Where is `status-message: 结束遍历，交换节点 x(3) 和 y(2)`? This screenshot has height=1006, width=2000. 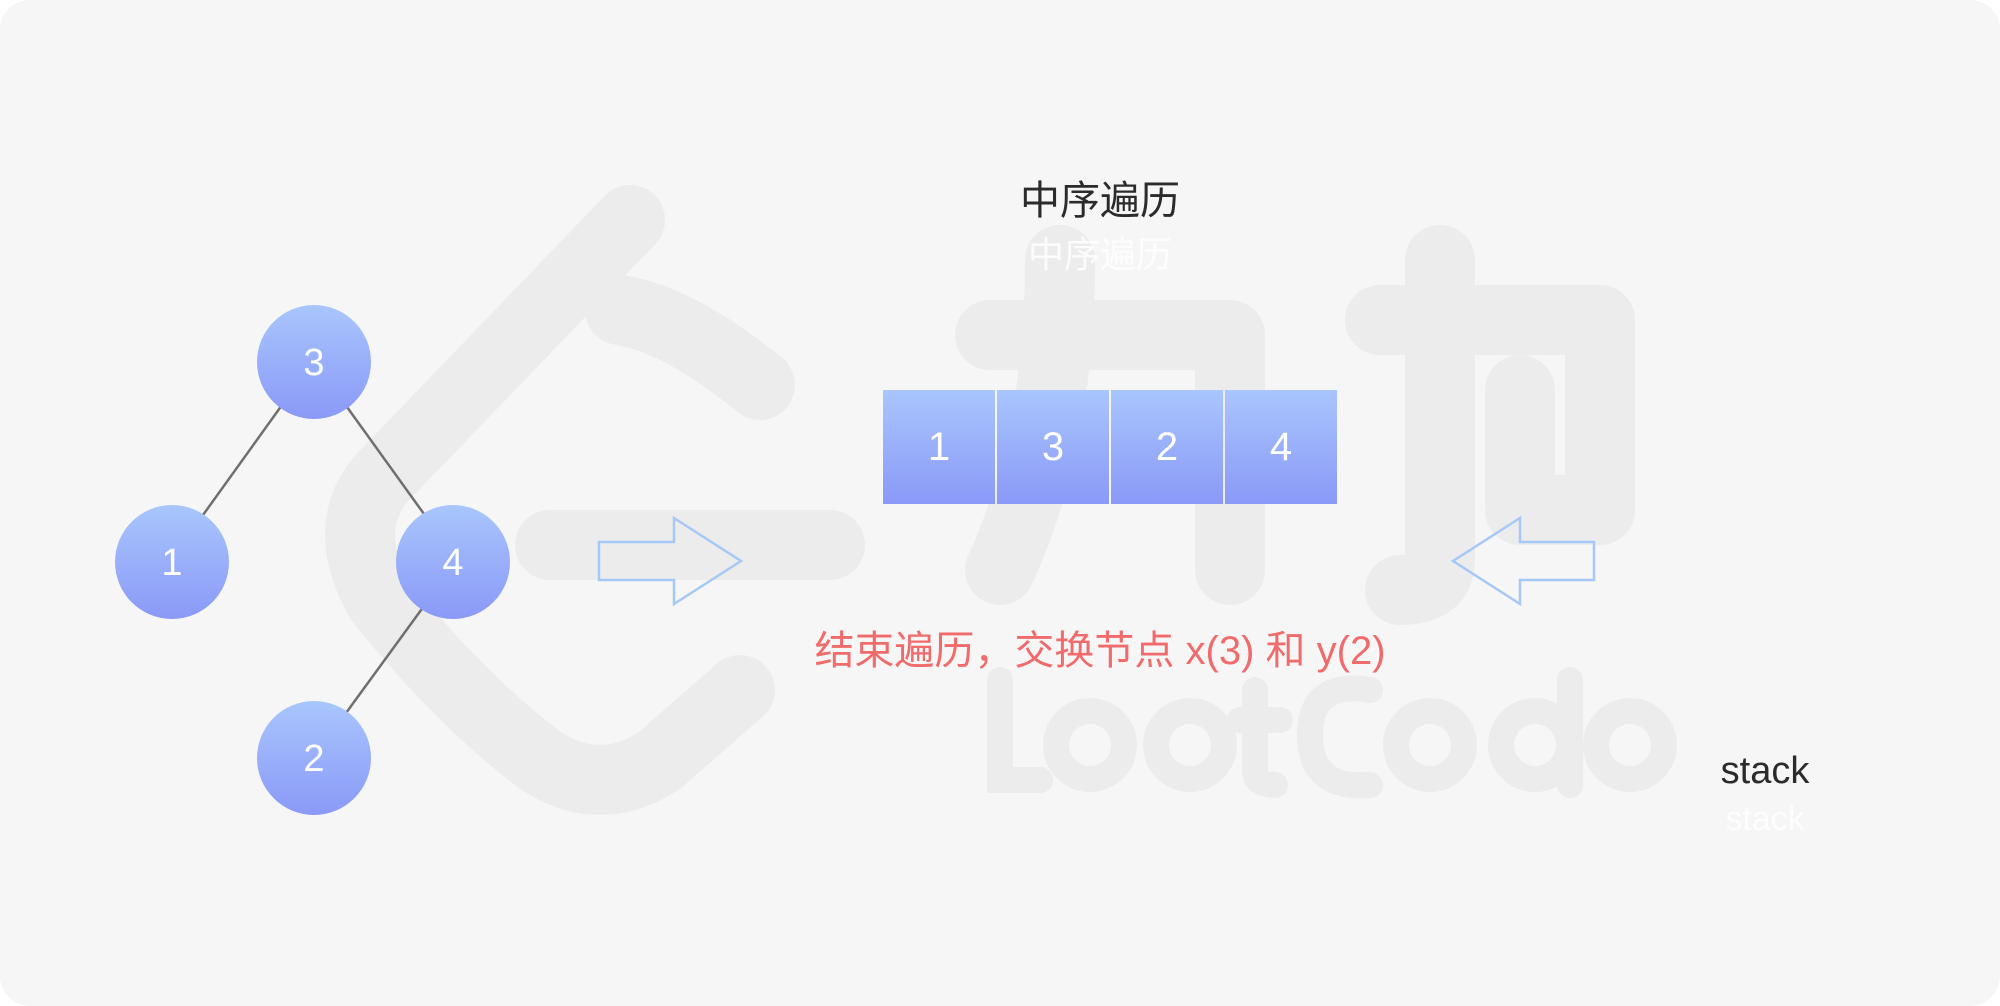 status-message: 结束遍历，交换节点 x(3) 和 y(2) is located at coordinates (1100, 651).